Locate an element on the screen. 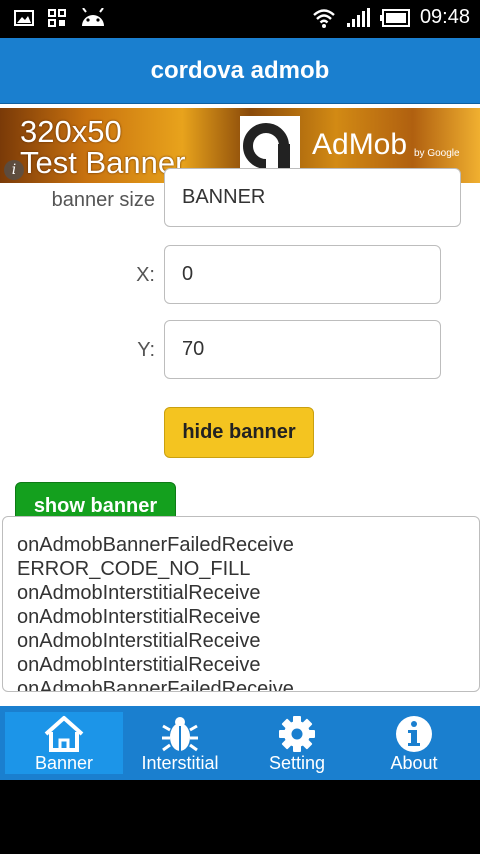 This screenshot has width=480, height=854. wifi-icon is located at coordinates (324, 18).